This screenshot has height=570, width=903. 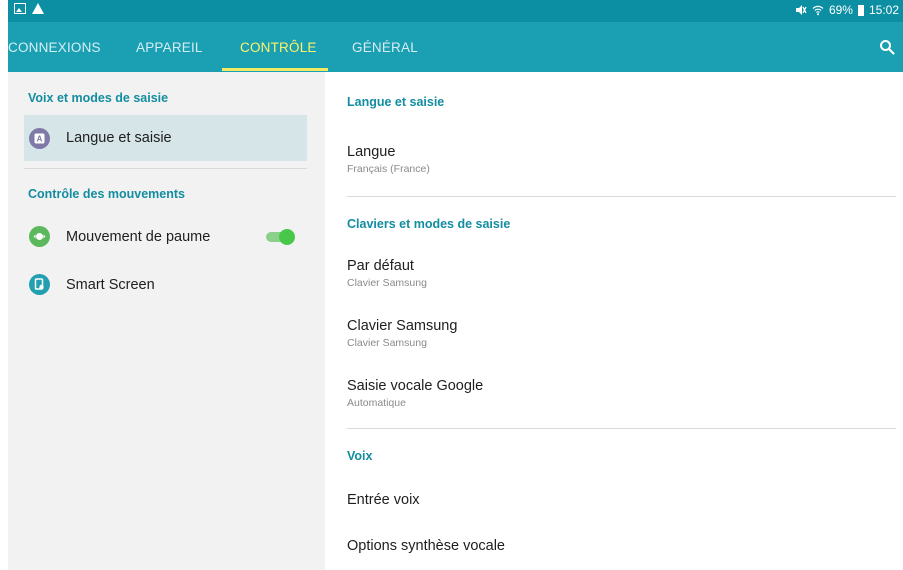 What do you see at coordinates (801, 10) in the screenshot?
I see `mute-icon` at bounding box center [801, 10].